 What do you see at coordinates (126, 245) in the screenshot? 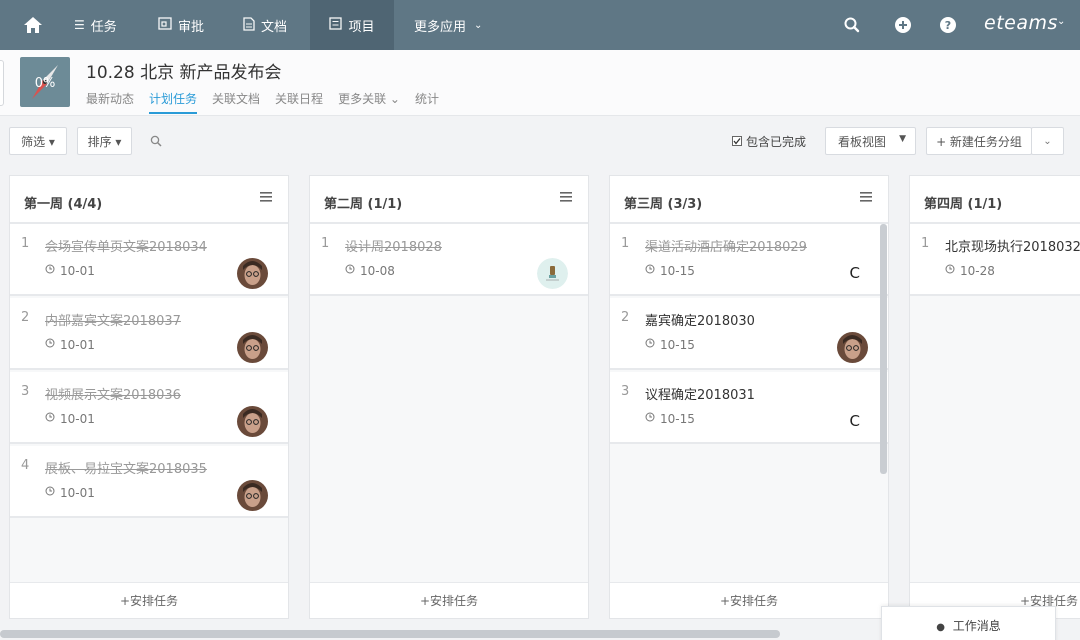
I see `task-name: 会场宣传单页文案2018034` at bounding box center [126, 245].